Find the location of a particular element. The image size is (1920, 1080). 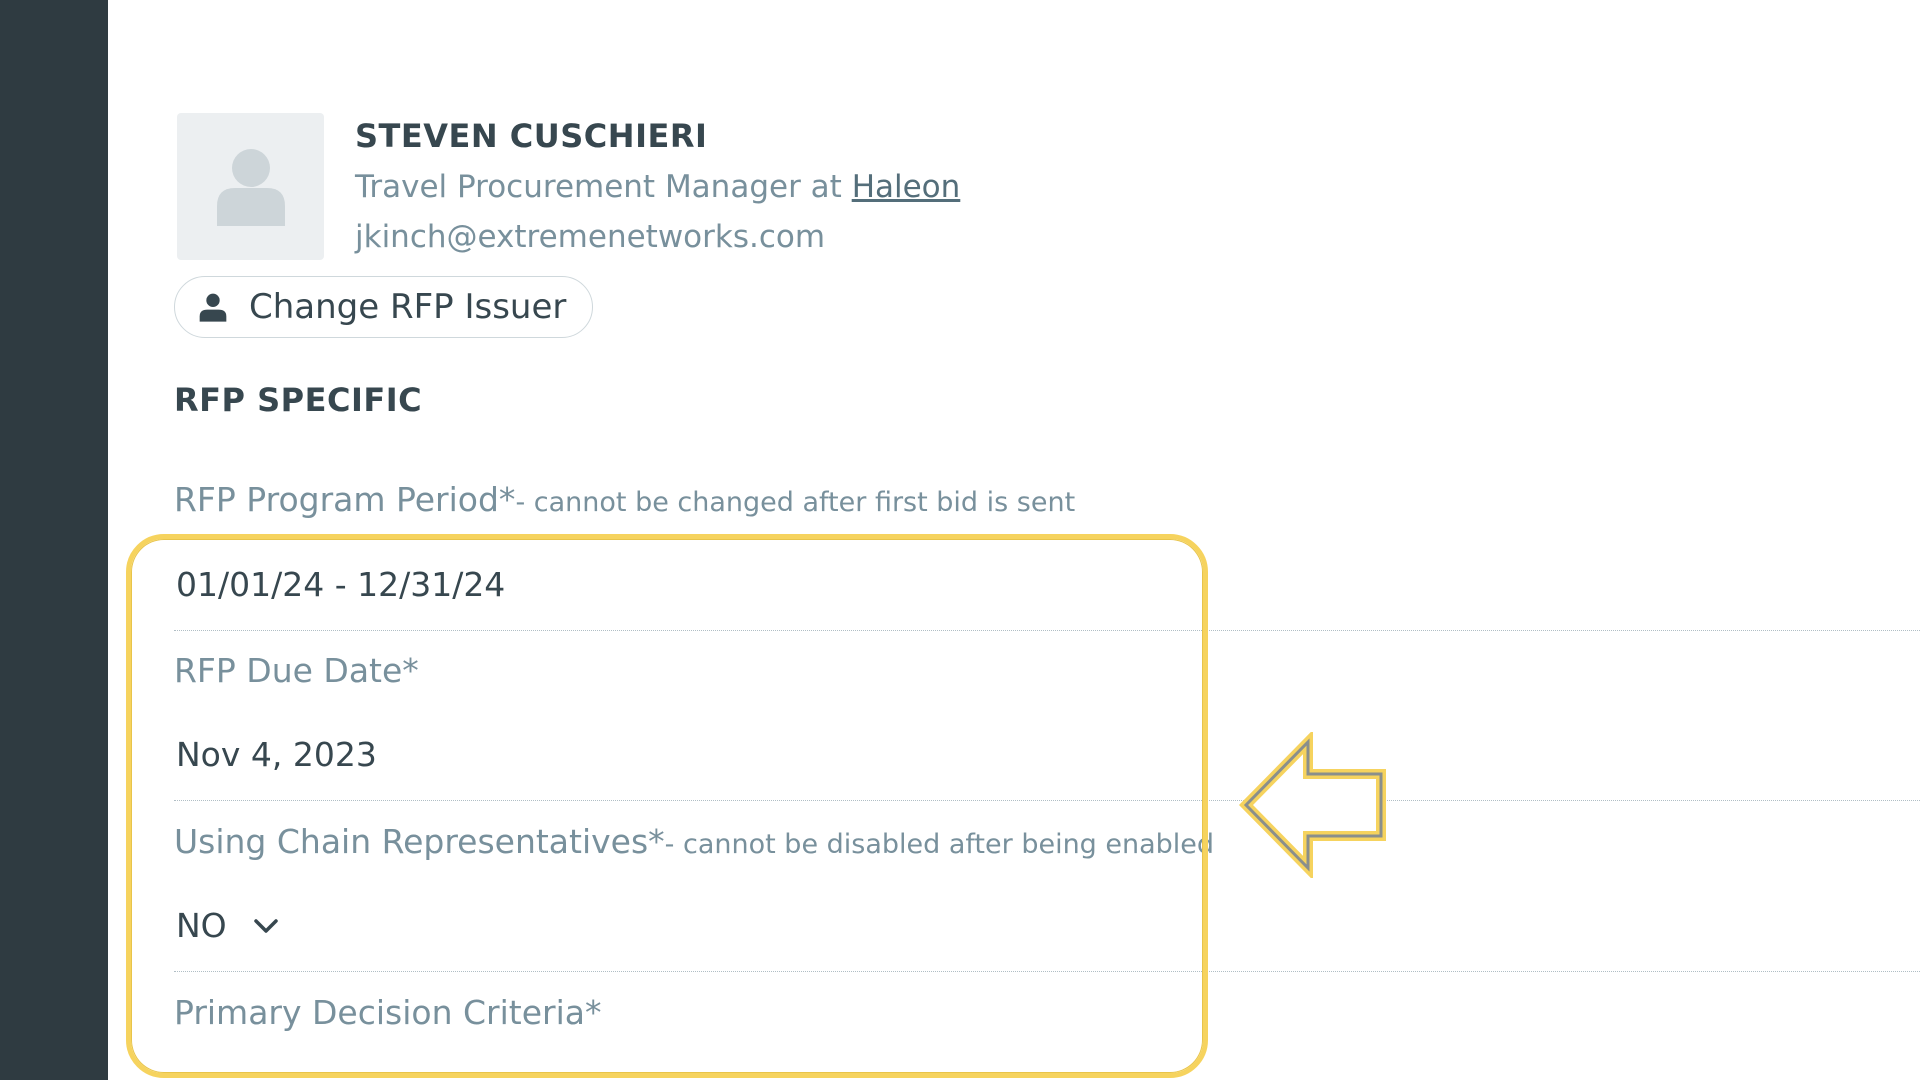

program-period-label-text: RFP Program Period* is located at coordinates (345, 499).